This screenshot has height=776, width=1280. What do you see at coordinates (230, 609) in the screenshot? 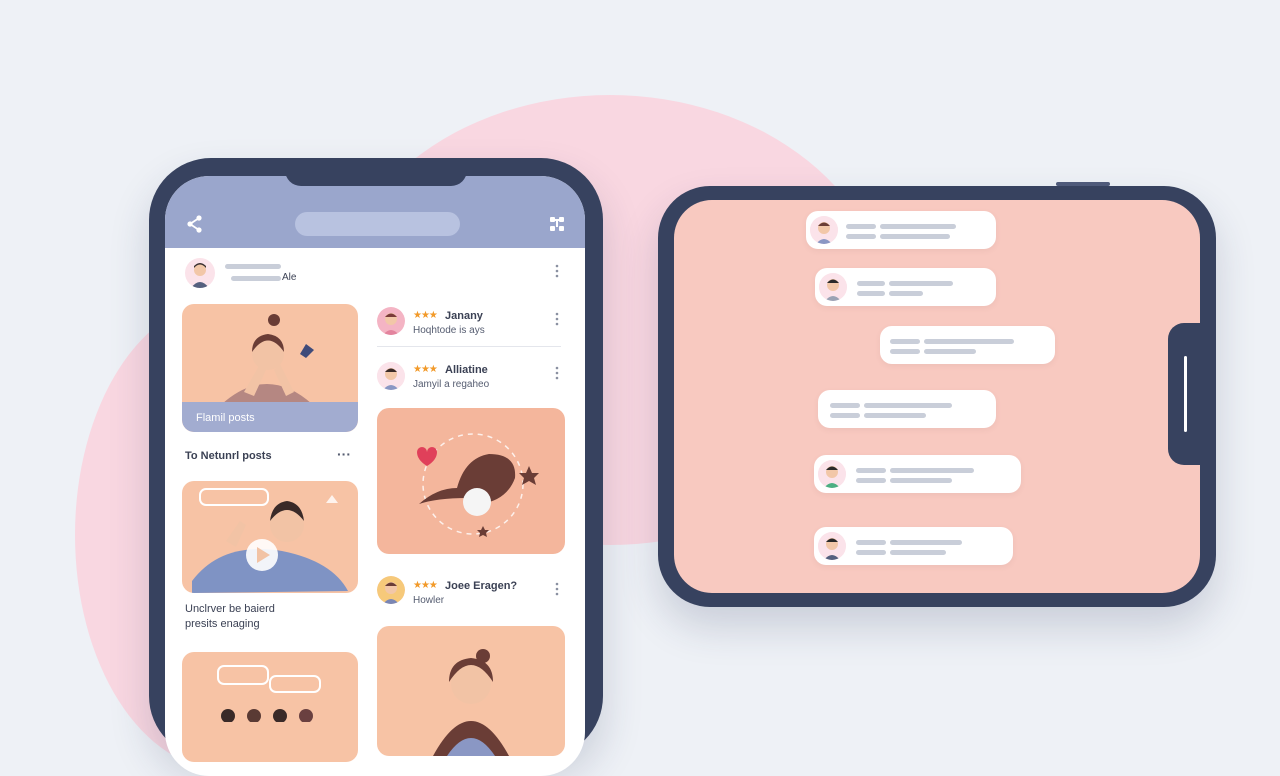
I see `caption-line-1: Unclrver be baierd` at bounding box center [230, 609].